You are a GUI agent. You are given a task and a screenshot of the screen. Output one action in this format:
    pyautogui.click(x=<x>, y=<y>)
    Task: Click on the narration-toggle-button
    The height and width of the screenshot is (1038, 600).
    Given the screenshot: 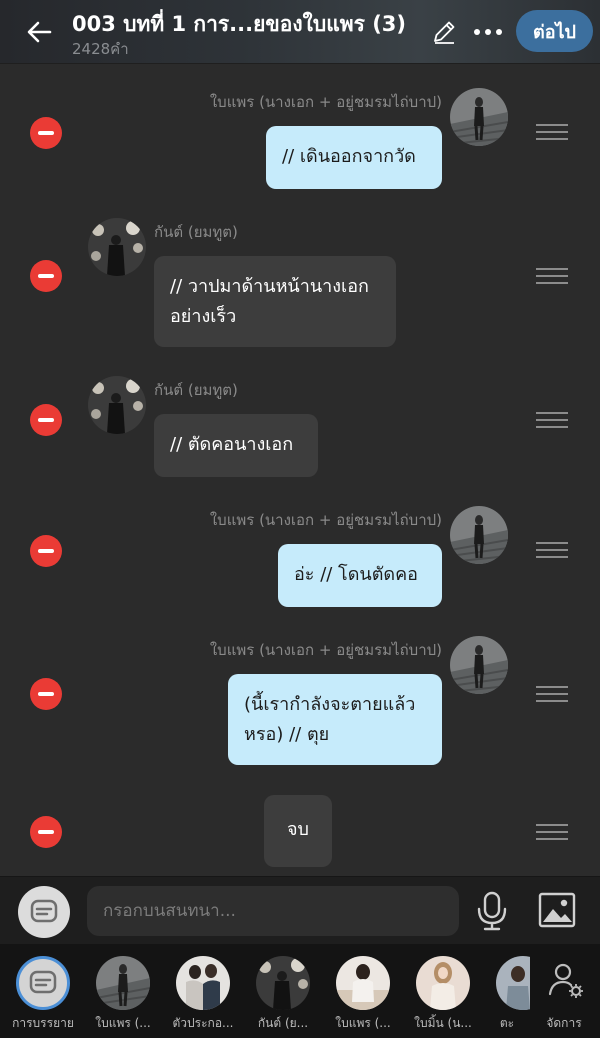 What is the action you would take?
    pyautogui.click(x=44, y=912)
    